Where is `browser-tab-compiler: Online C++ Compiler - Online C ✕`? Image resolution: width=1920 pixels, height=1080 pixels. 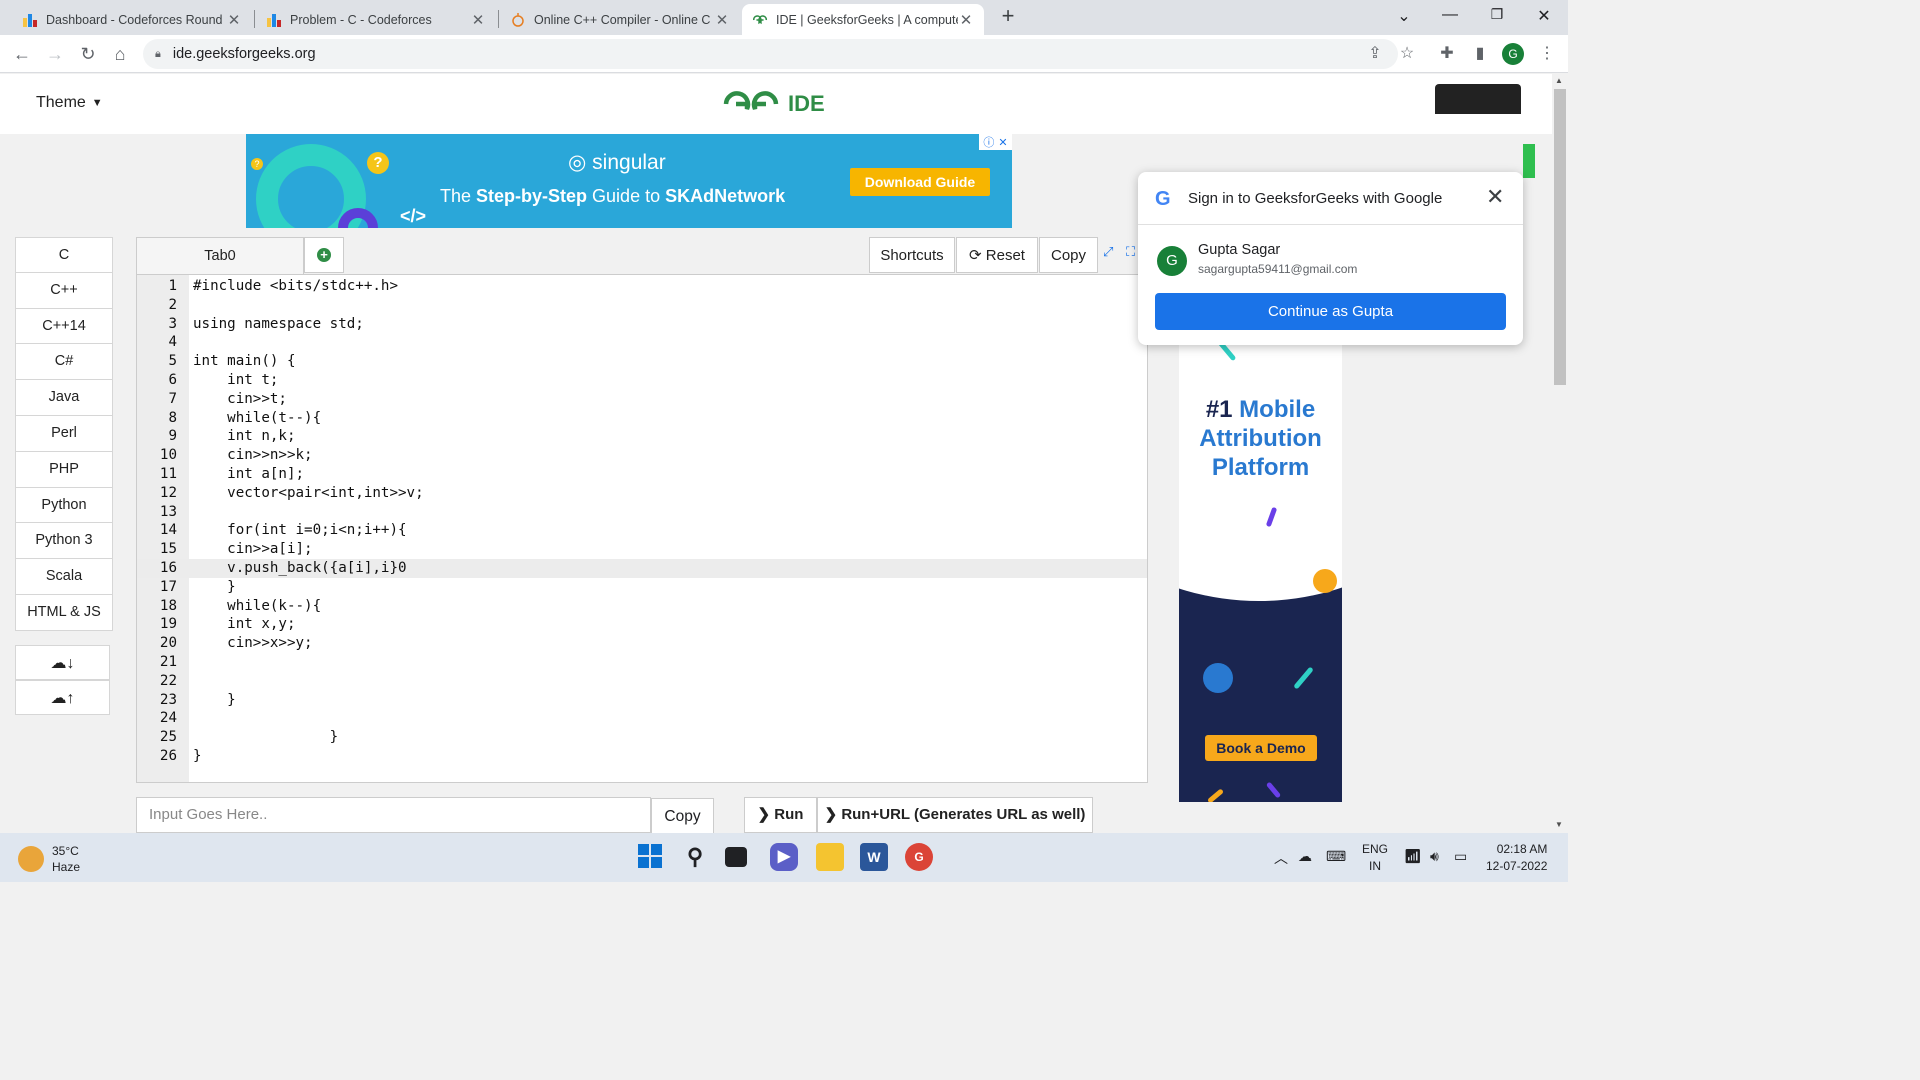
browser-tab-compiler: Online C++ Compiler - Online C ✕ is located at coordinates (620, 19).